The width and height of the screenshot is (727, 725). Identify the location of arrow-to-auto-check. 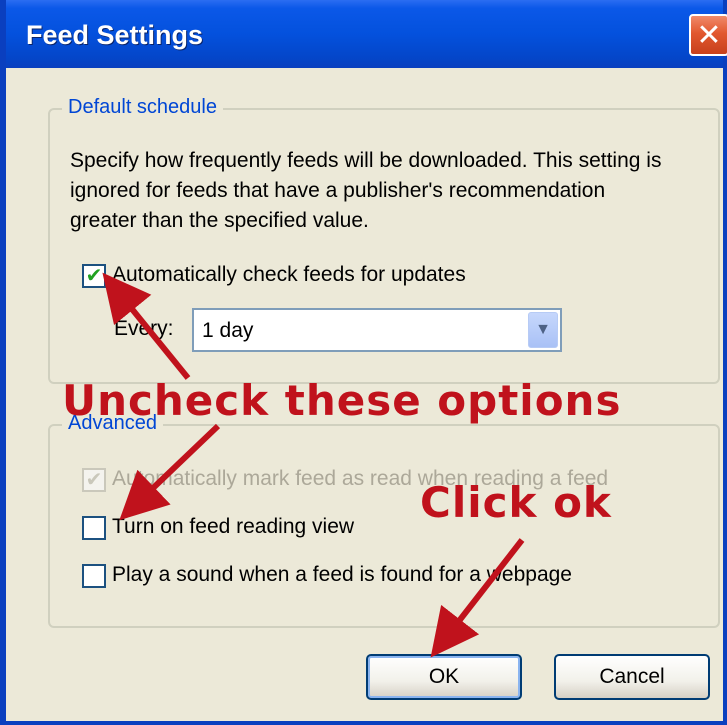
(146, 326).